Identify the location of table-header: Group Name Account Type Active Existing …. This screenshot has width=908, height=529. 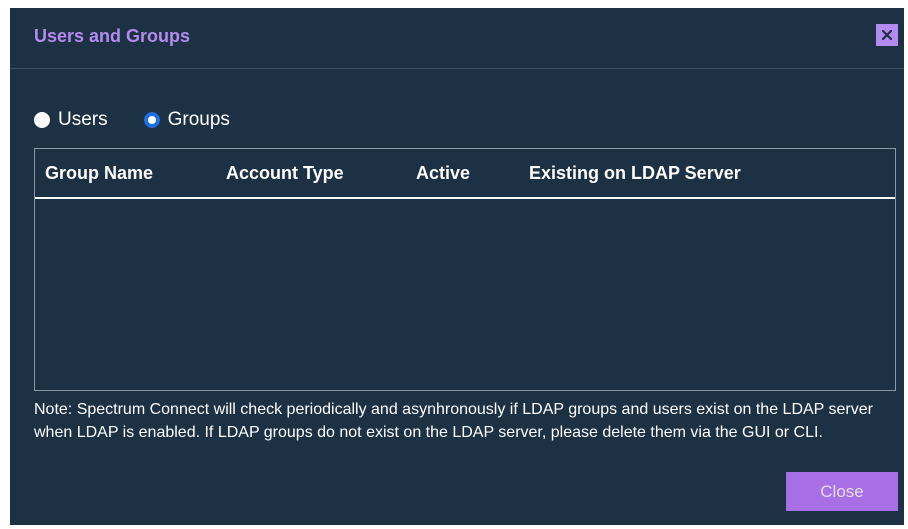
(465, 174).